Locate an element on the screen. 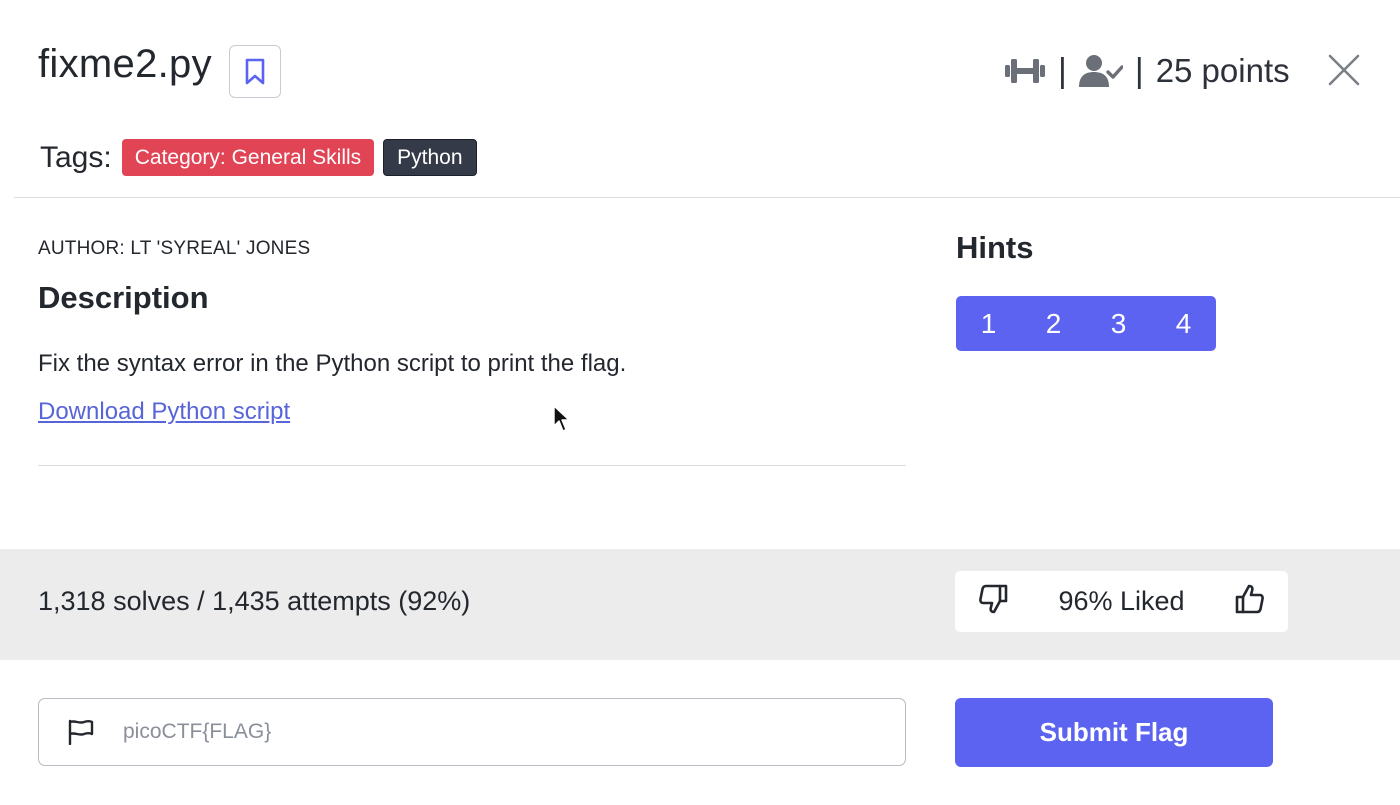 The width and height of the screenshot is (1400, 805). close-icon is located at coordinates (1344, 70).